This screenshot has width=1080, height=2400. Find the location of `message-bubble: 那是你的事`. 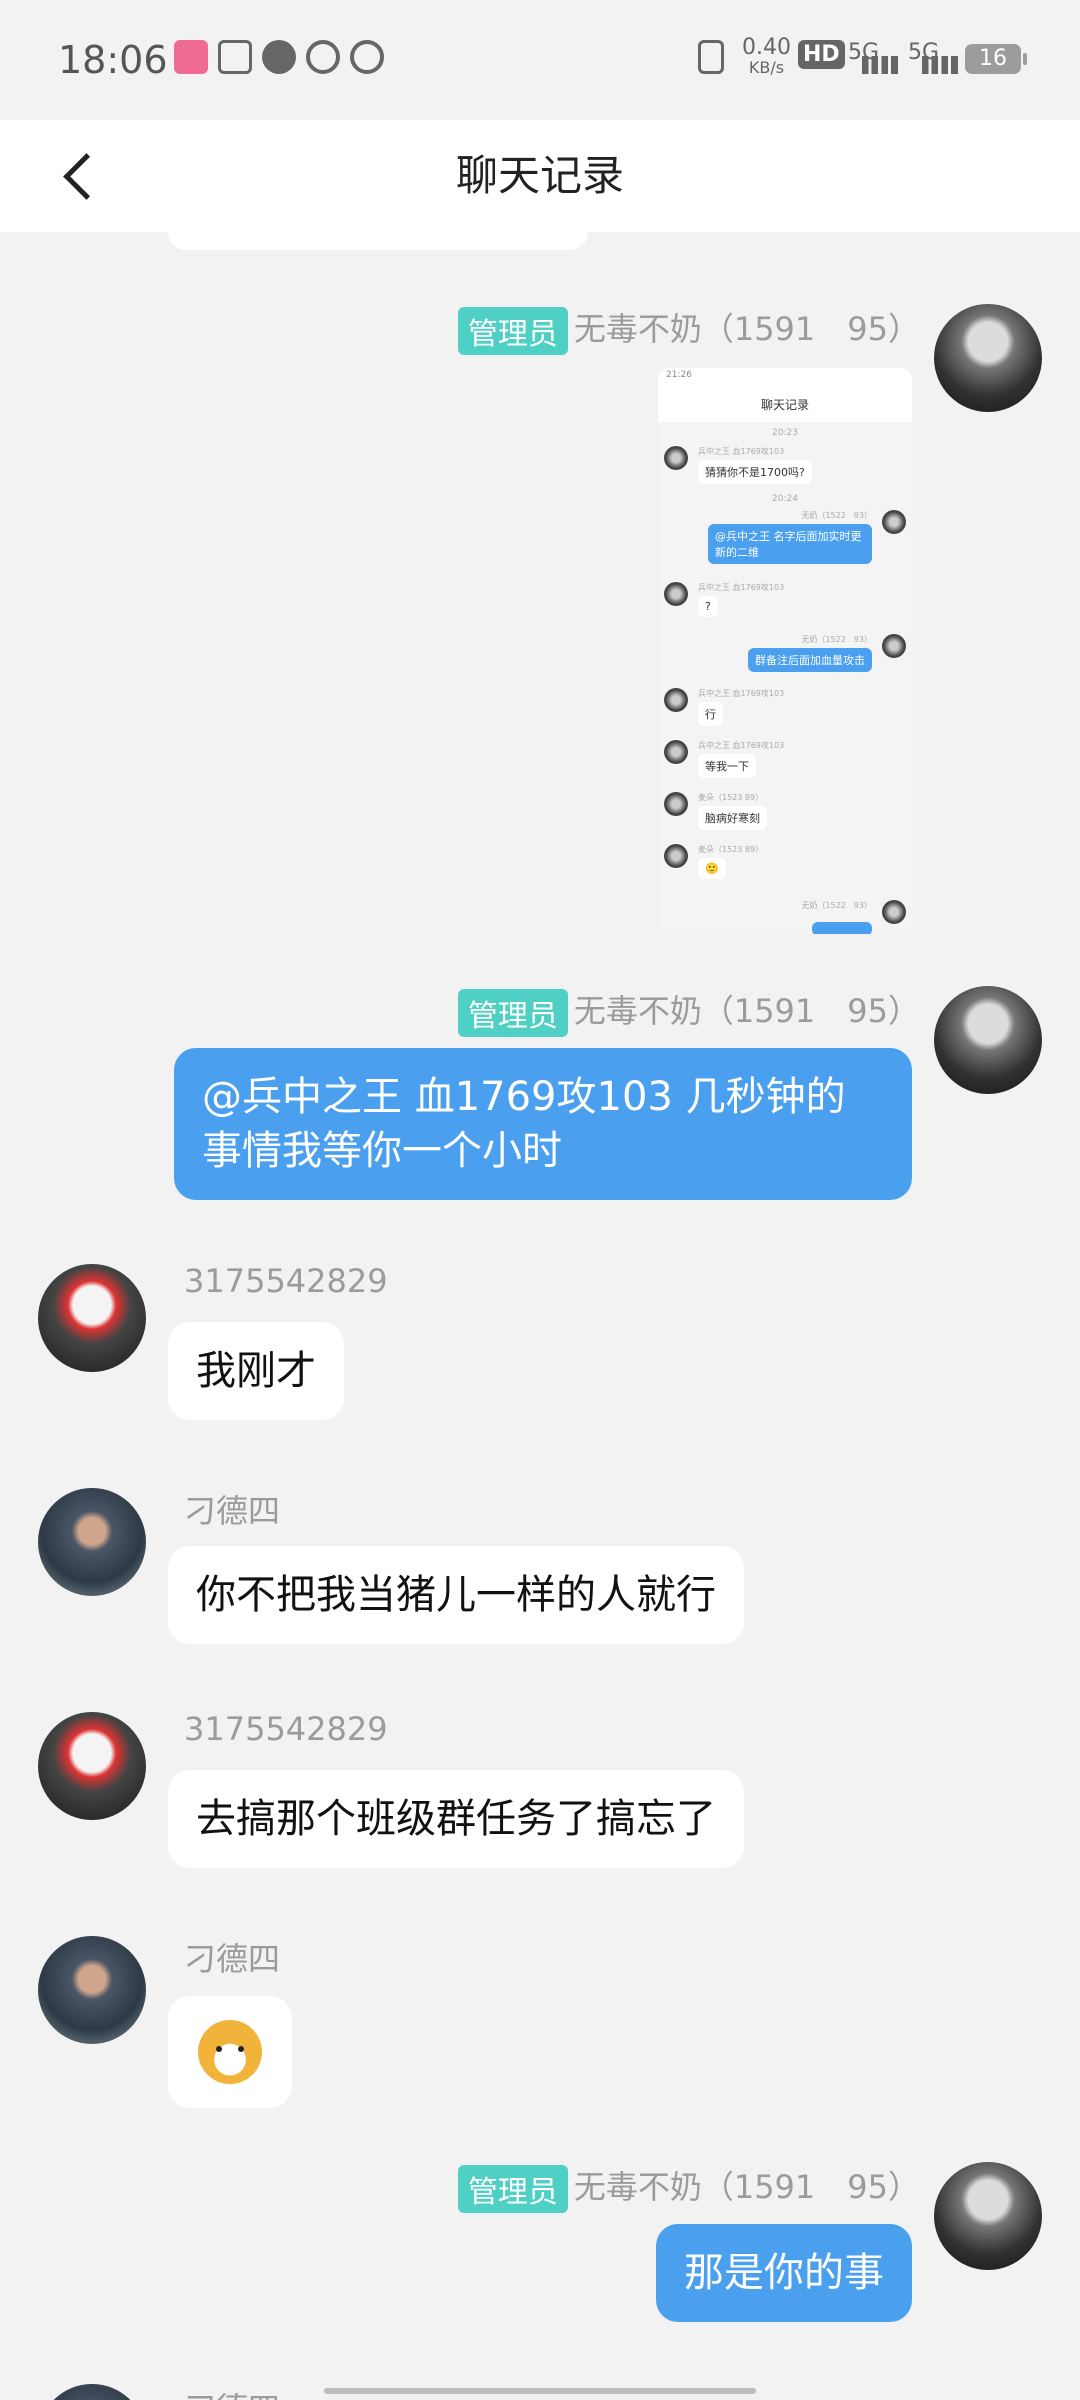

message-bubble: 那是你的事 is located at coordinates (784, 2273).